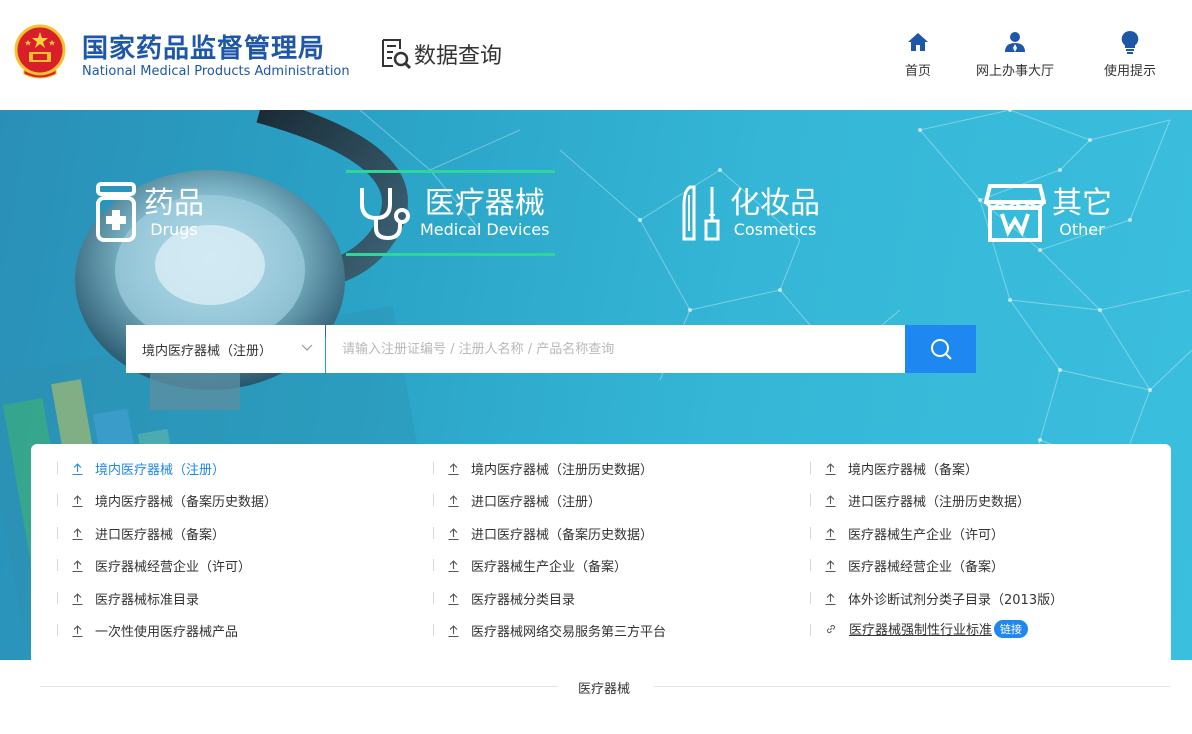  Describe the element at coordinates (174, 203) in the screenshot. I see `category-drugs-cn: 药品` at that location.